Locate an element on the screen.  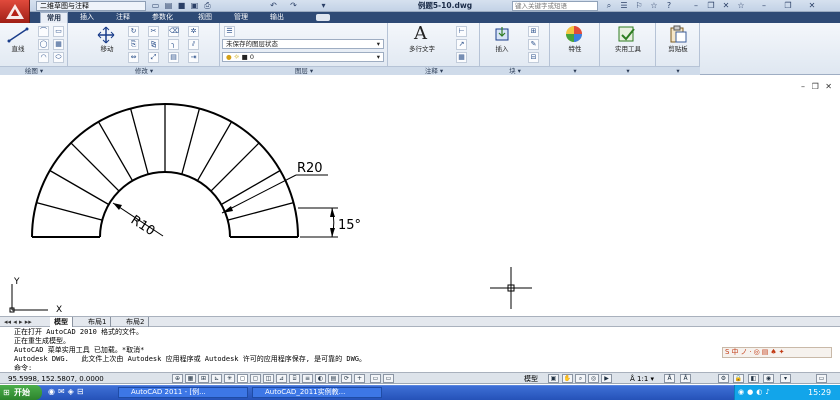
subscription-center-icon: ☰ is located at coordinates (624, 6).